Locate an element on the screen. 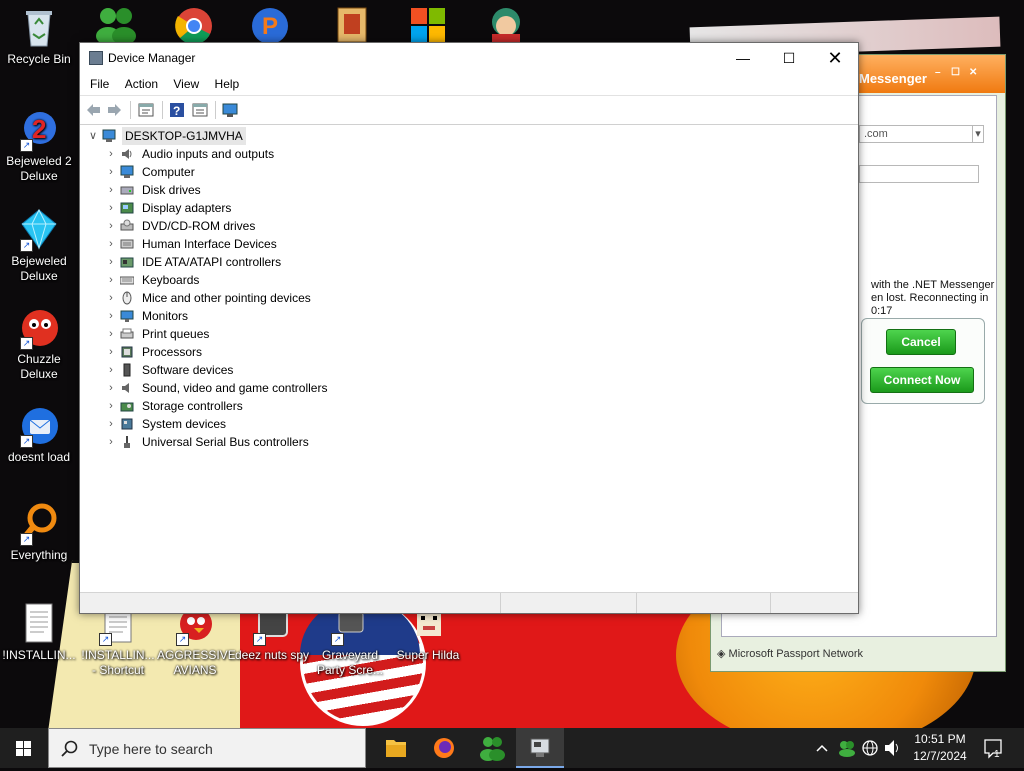 Image resolution: width=1024 pixels, height=771 pixels. maximize-button: ☐ is located at coordinates (789, 58).